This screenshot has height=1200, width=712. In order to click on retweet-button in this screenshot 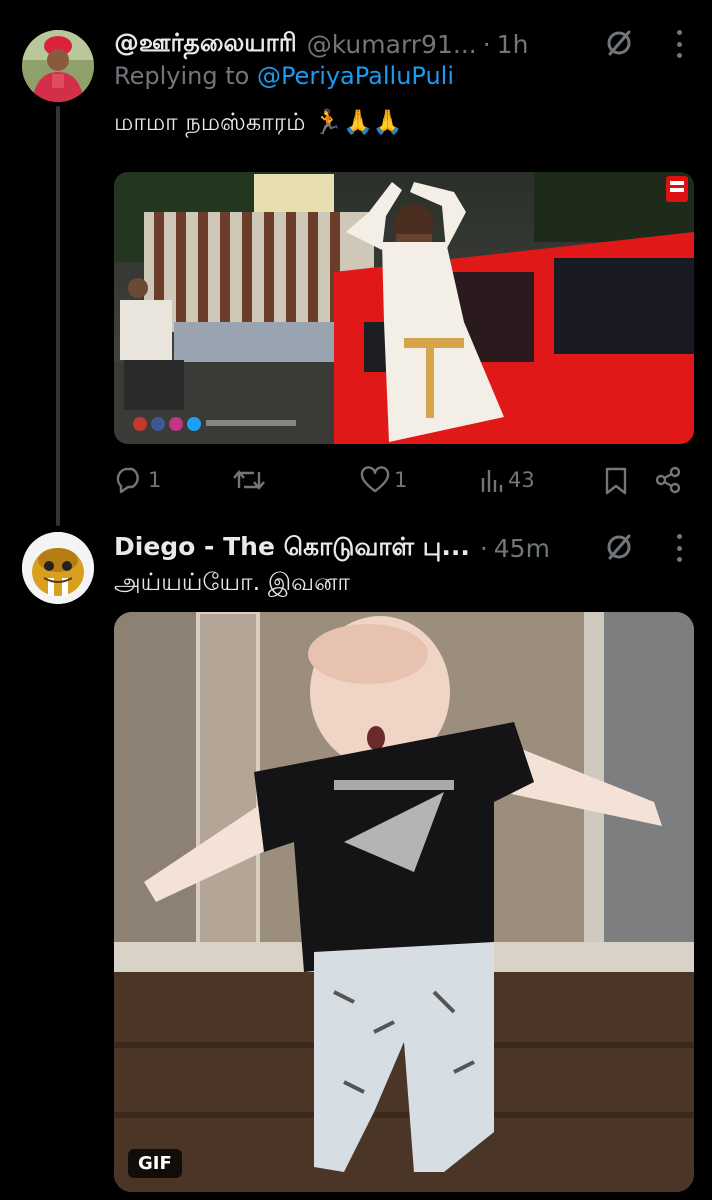, I will do `click(249, 480)`.